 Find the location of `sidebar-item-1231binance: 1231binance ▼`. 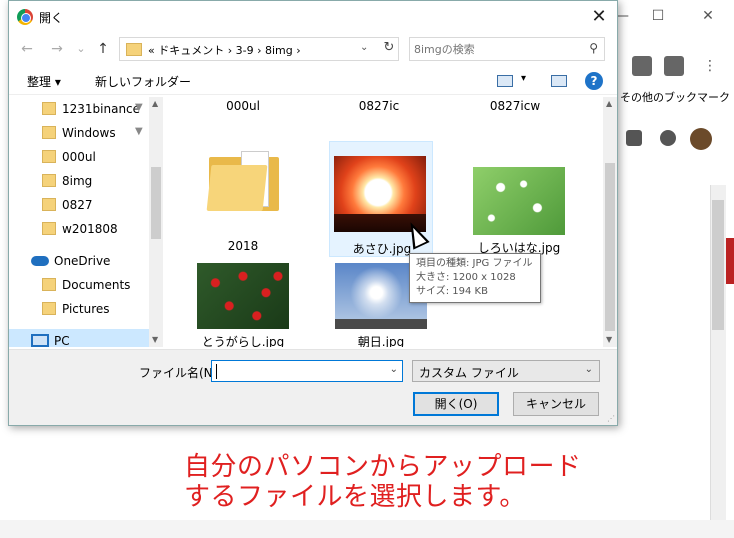

sidebar-item-1231binance: 1231binance ▼ is located at coordinates (79, 109).